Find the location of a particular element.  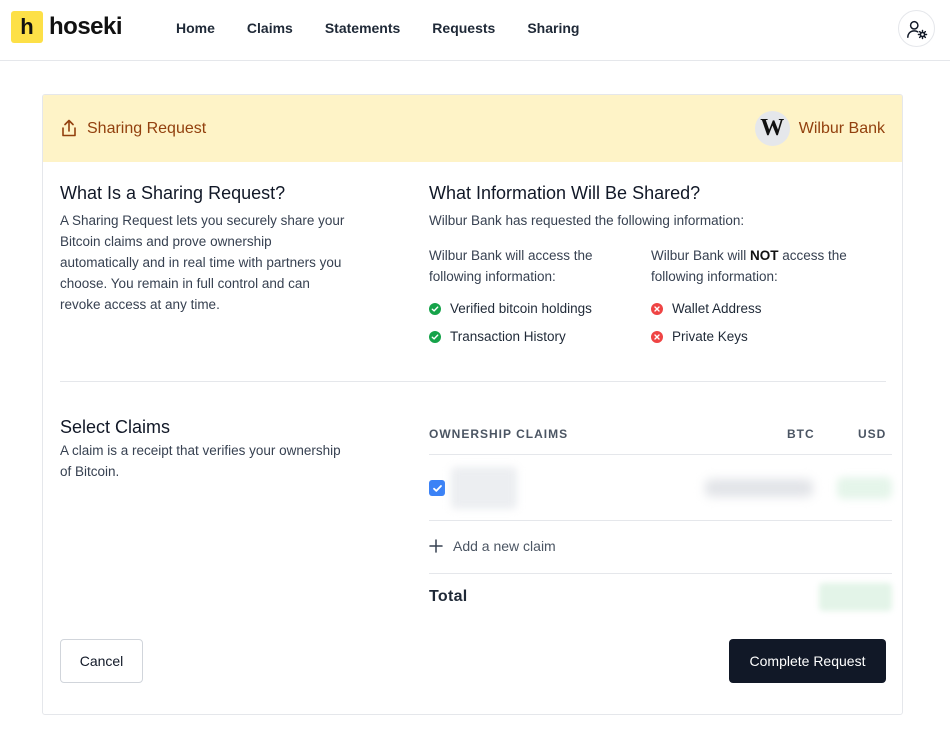

claim-usd-redacted is located at coordinates (864, 488).